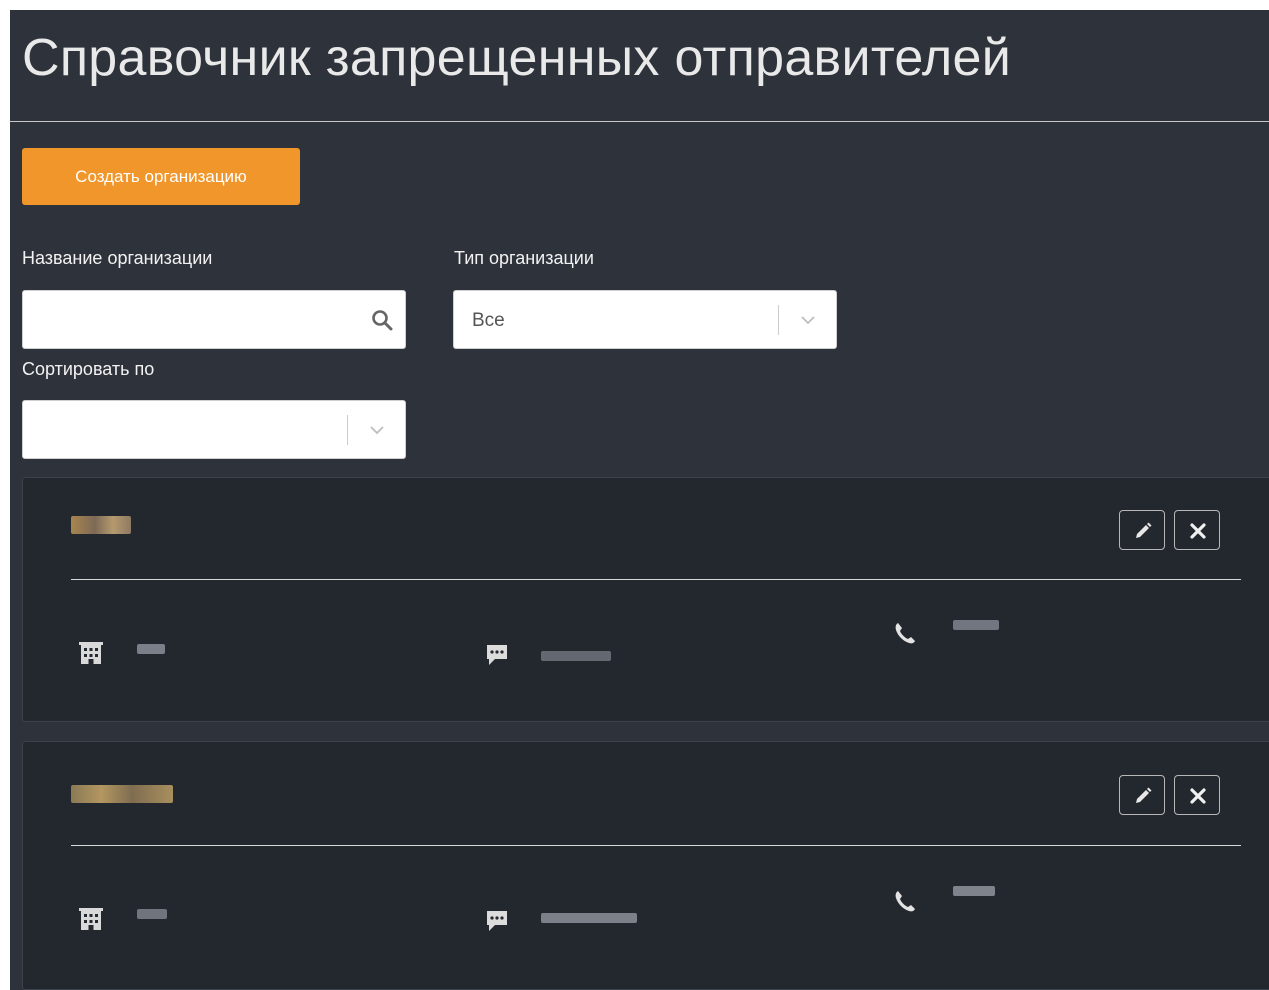  I want to click on create-organization-button: Создать организацию, so click(161, 176).